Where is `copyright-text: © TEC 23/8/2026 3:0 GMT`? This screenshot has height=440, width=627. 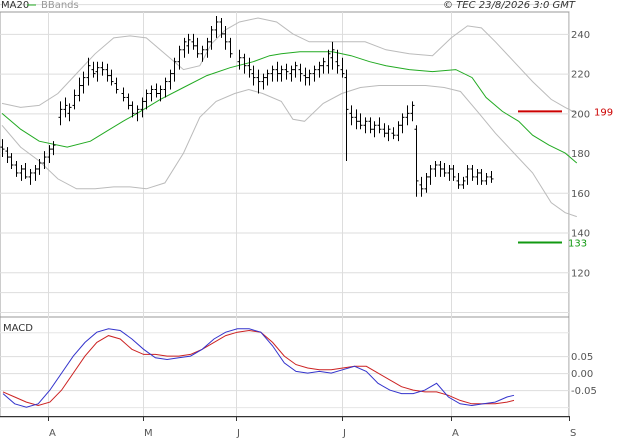 copyright-text: © TEC 23/8/2026 3:0 GMT is located at coordinates (509, 5).